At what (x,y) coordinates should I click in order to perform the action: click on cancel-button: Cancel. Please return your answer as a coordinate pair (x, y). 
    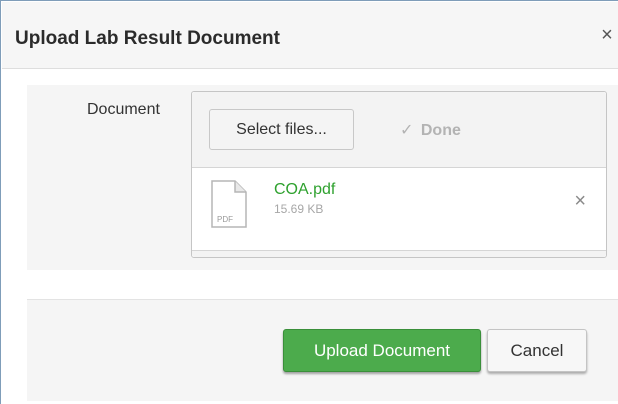
    Looking at the image, I should click on (537, 350).